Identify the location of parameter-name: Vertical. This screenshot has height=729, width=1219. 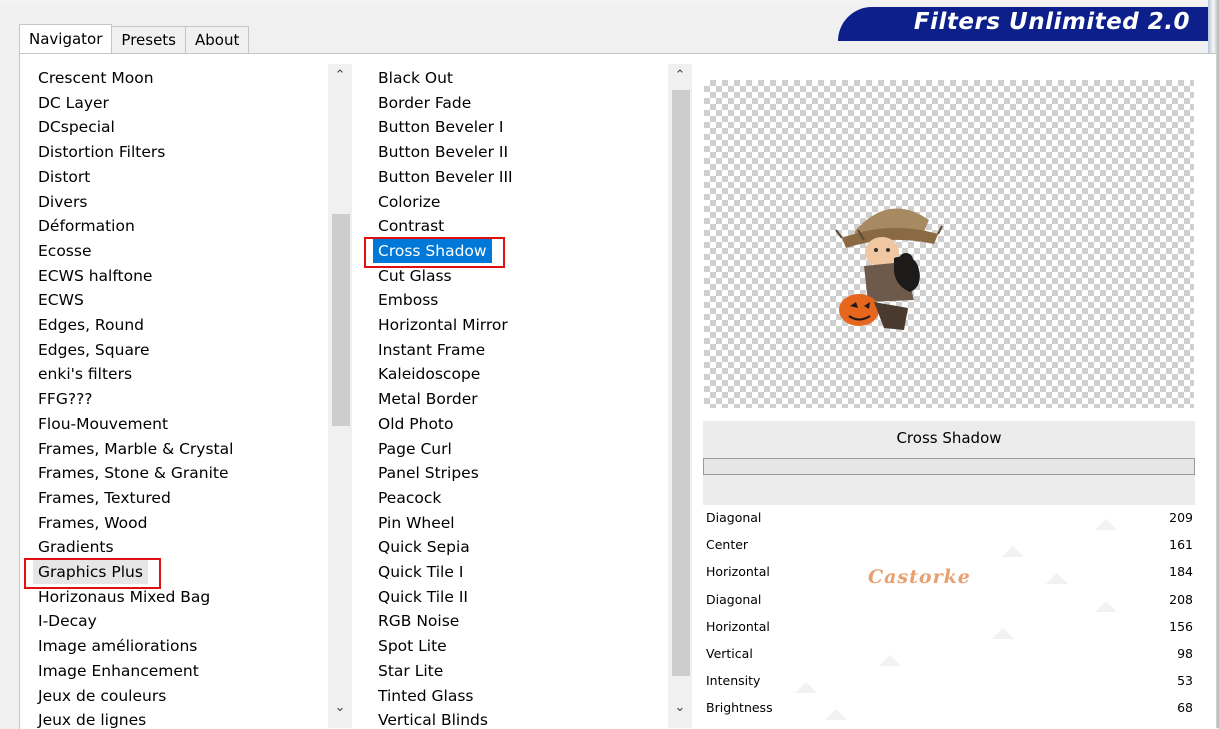
(729, 653).